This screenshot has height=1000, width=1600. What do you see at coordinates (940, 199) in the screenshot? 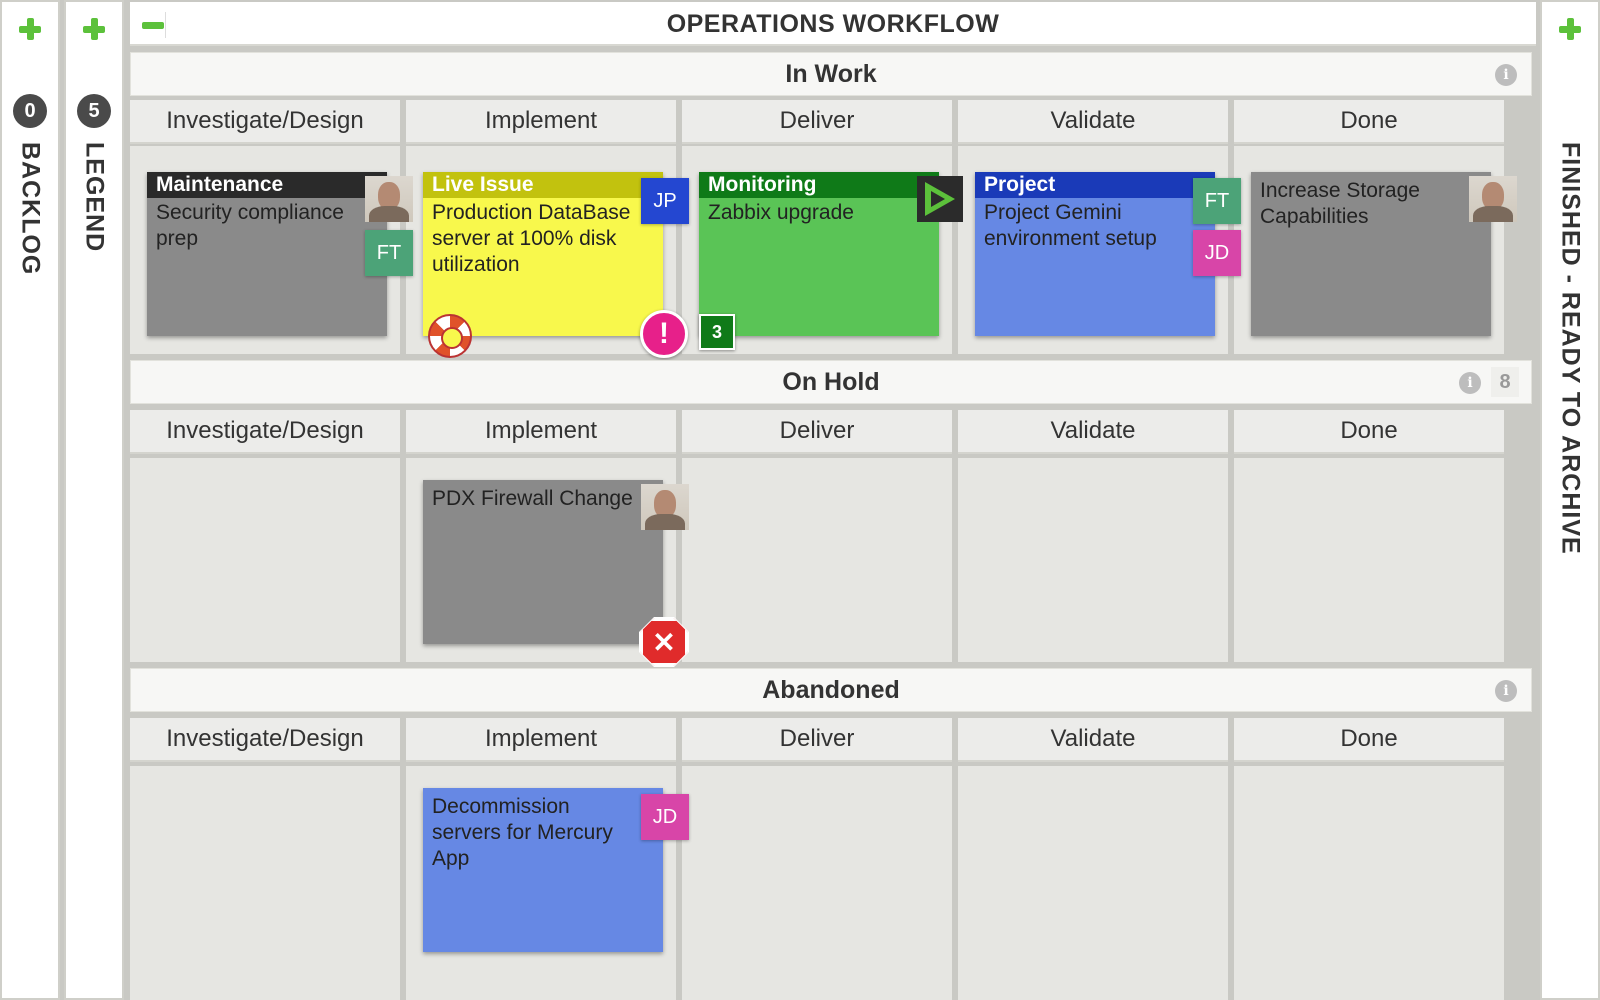
I see `zabbix-logo-icon` at bounding box center [940, 199].